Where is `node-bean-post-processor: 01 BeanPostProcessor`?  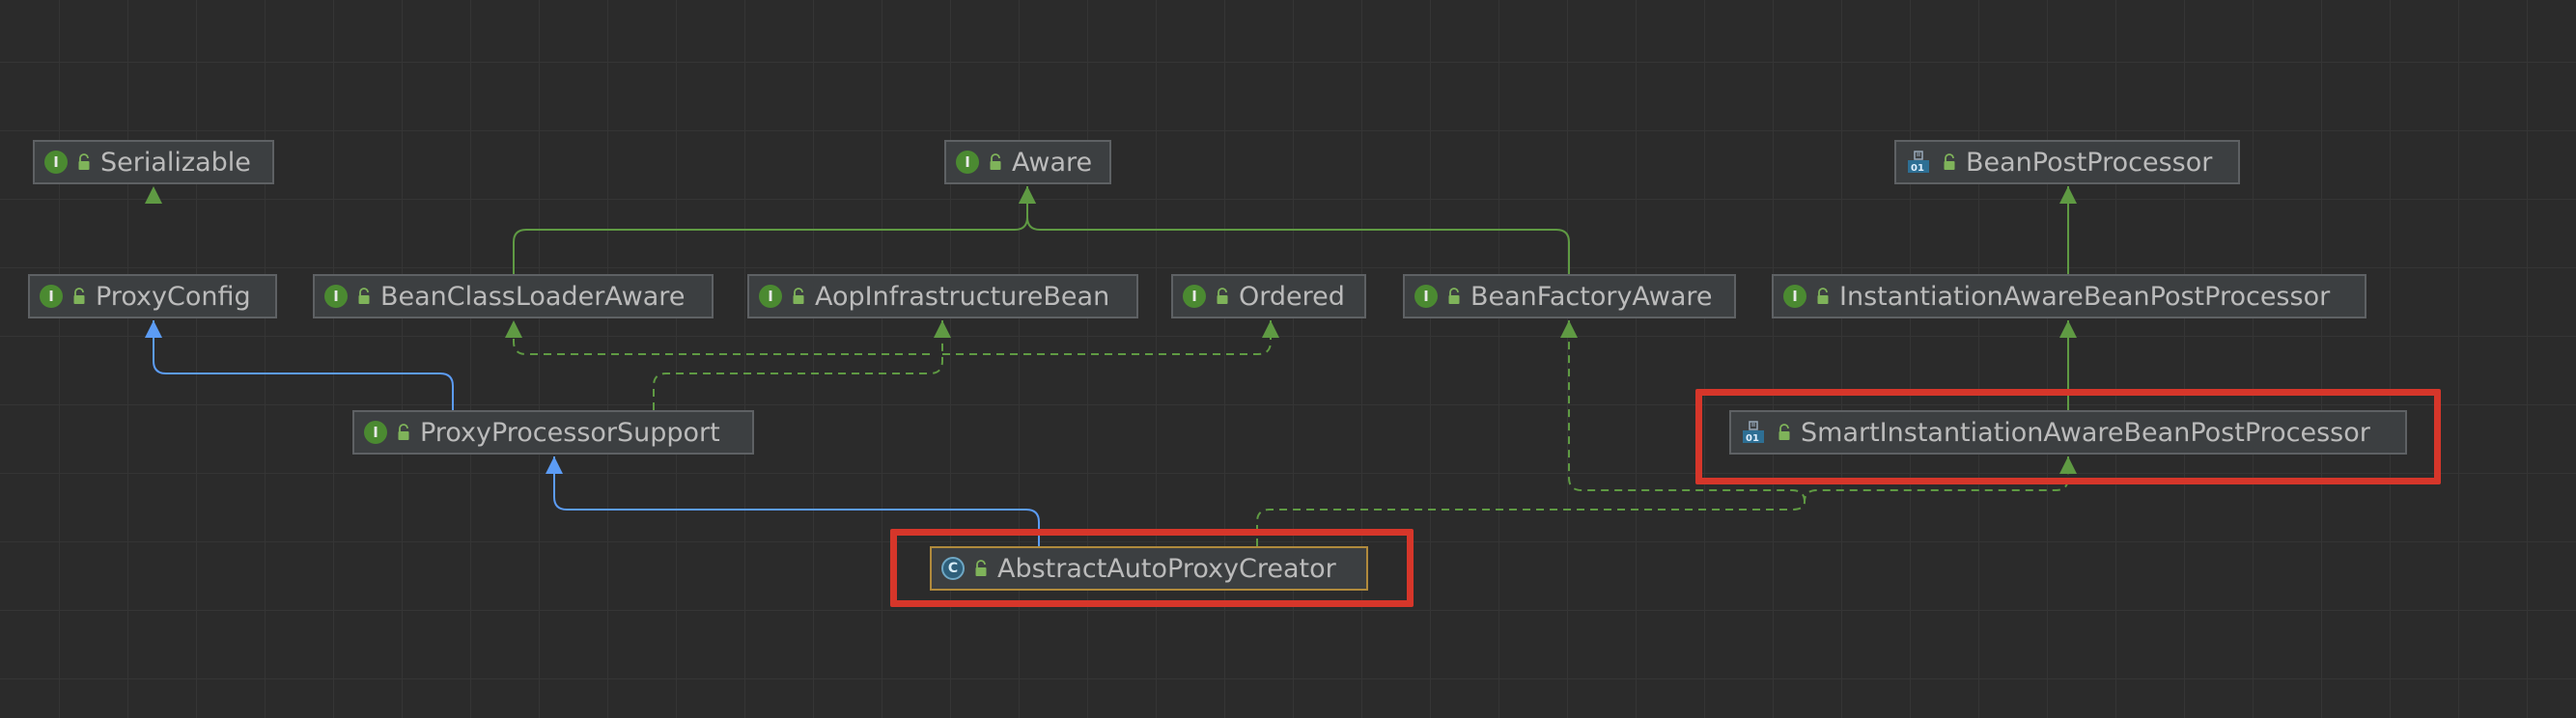 node-bean-post-processor: 01 BeanPostProcessor is located at coordinates (2067, 162).